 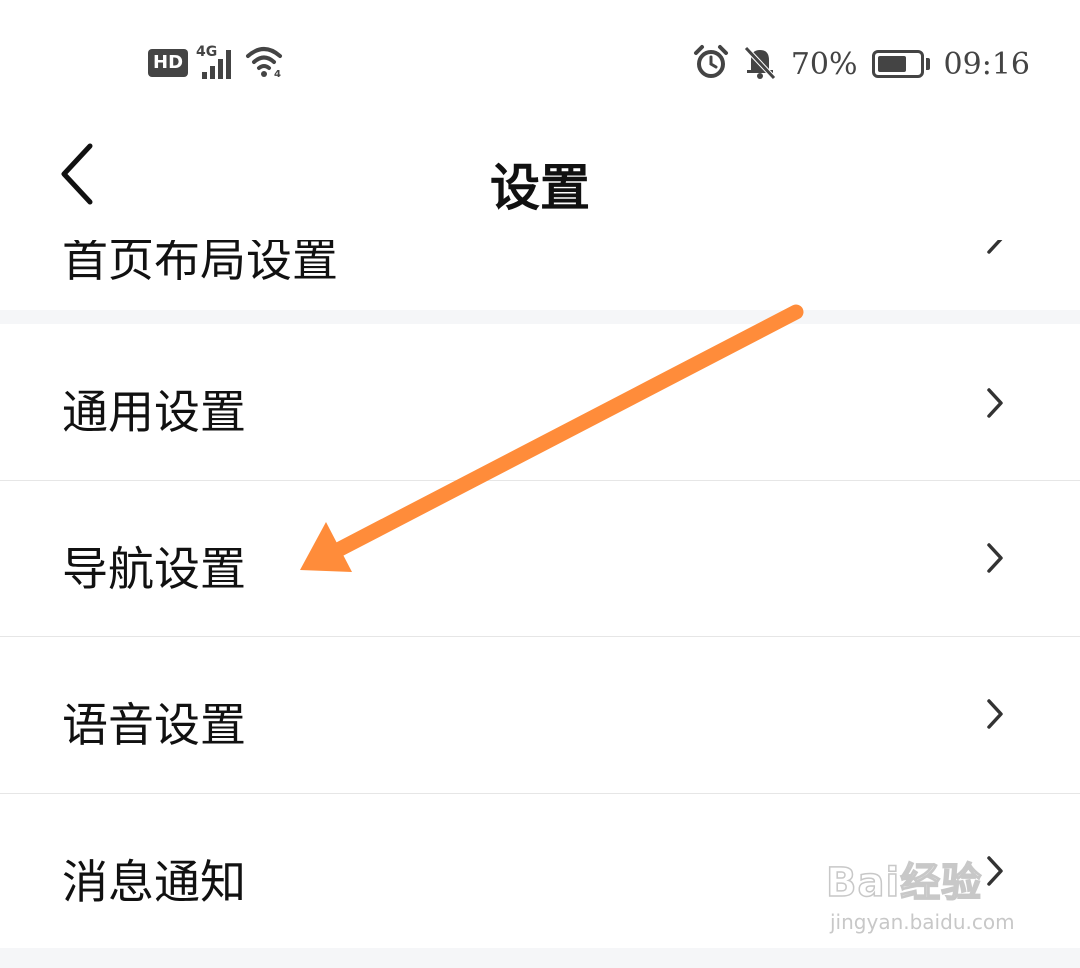 I want to click on list-item-label: 通用设置, so click(x=154, y=412).